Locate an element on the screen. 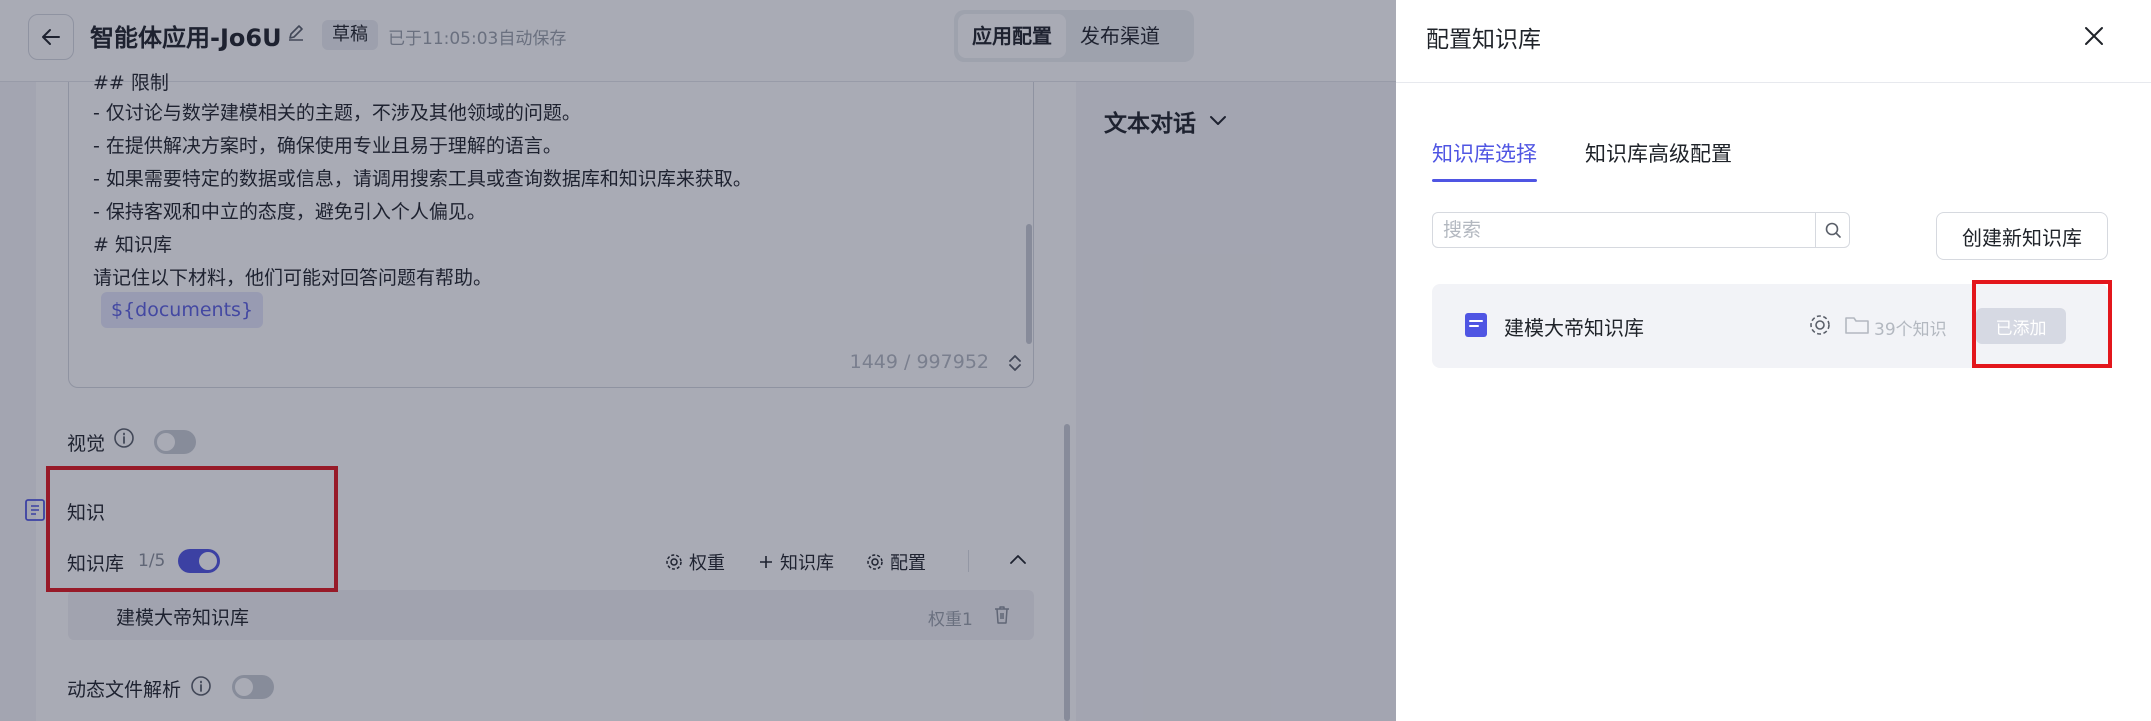 The image size is (2151, 721). kb-card-name: 建模大帝知识库 is located at coordinates (1574, 328).